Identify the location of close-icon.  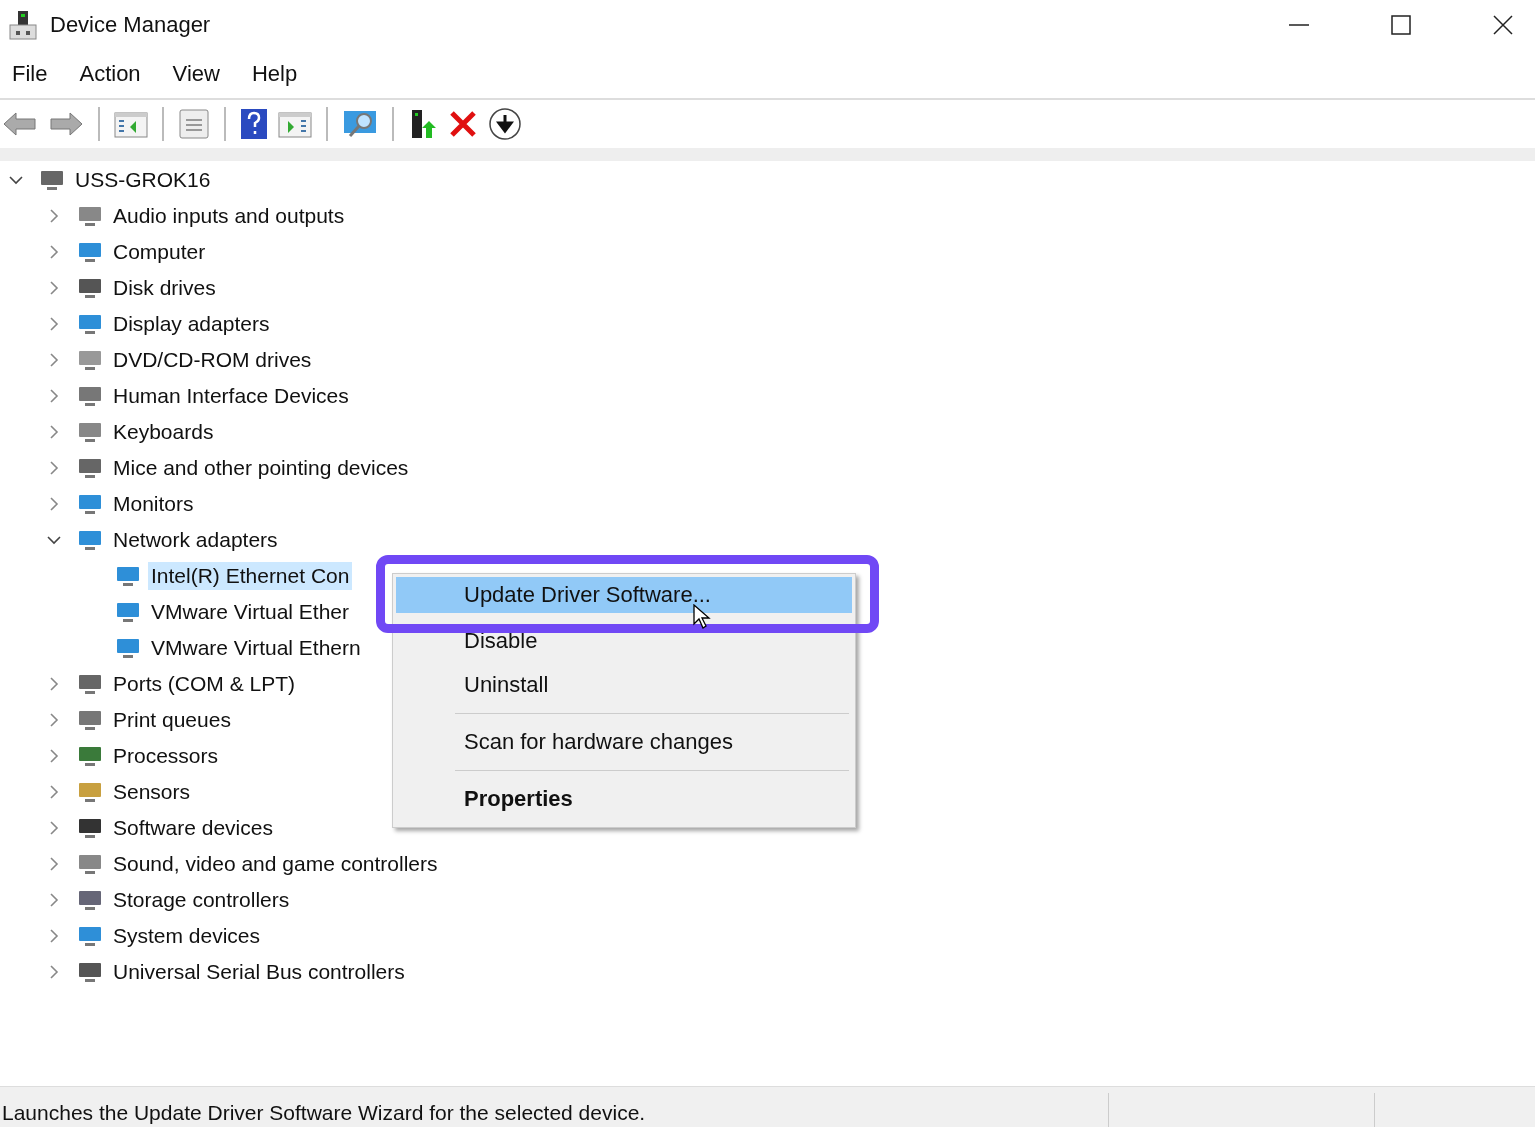
(1503, 25).